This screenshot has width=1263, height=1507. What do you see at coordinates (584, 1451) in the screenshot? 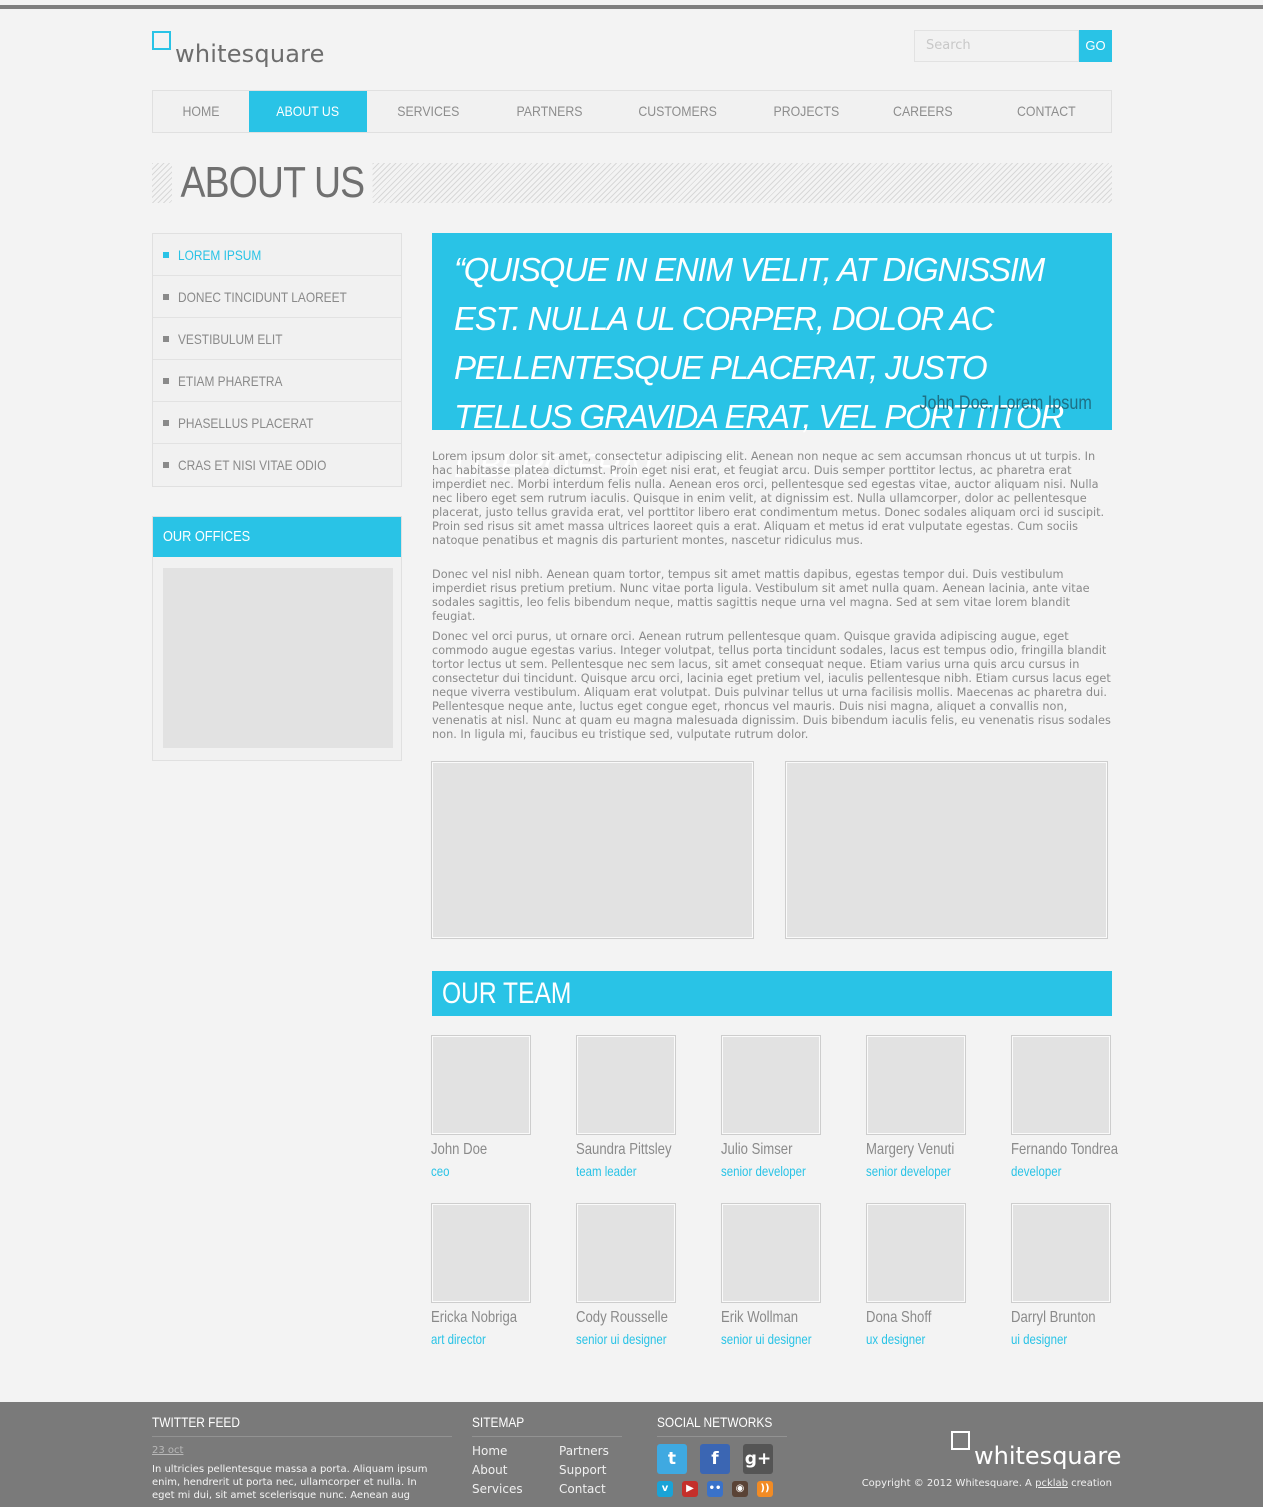
I see `sitemap-link: Partners` at bounding box center [584, 1451].